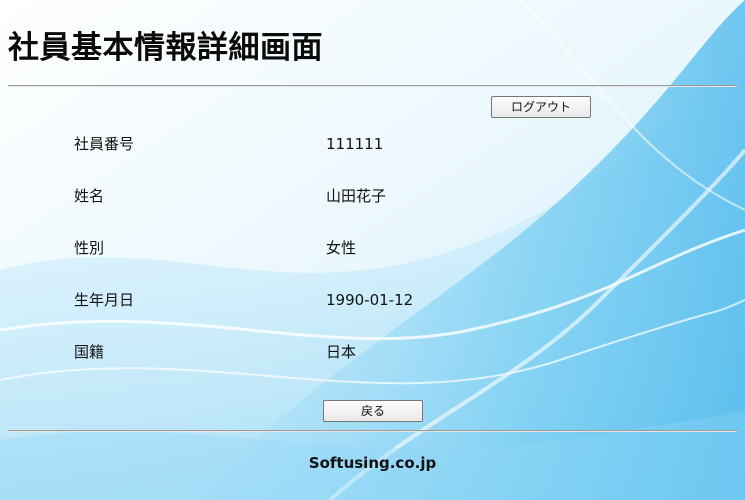  What do you see at coordinates (356, 196) in the screenshot?
I see `name-value: 山田花子` at bounding box center [356, 196].